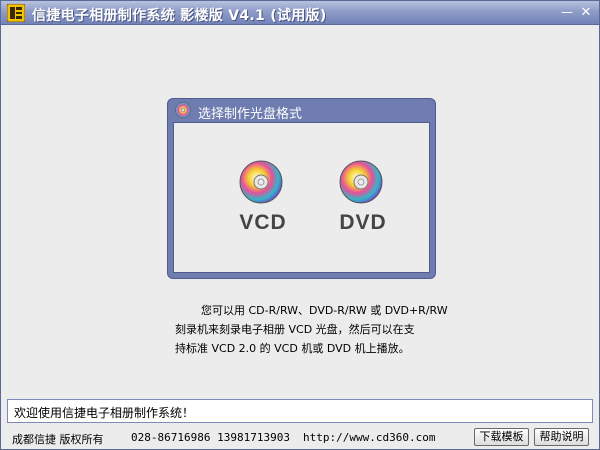  Describe the element at coordinates (295, 329) in the screenshot. I see `info-line: 刻录机来刻录电子相册 VCD 光盘，然后可以在支` at that location.